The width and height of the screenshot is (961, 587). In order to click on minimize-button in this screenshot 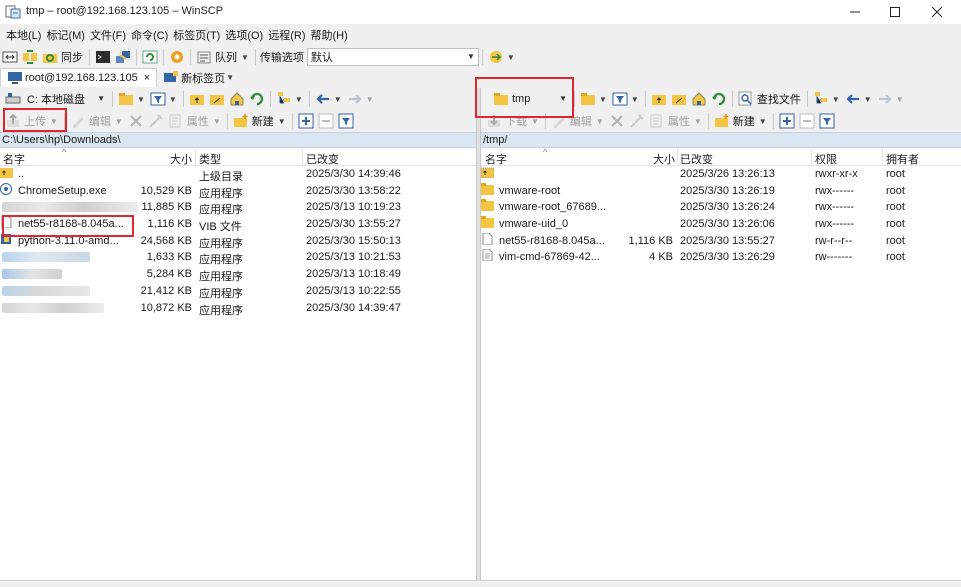, I will do `click(855, 12)`.